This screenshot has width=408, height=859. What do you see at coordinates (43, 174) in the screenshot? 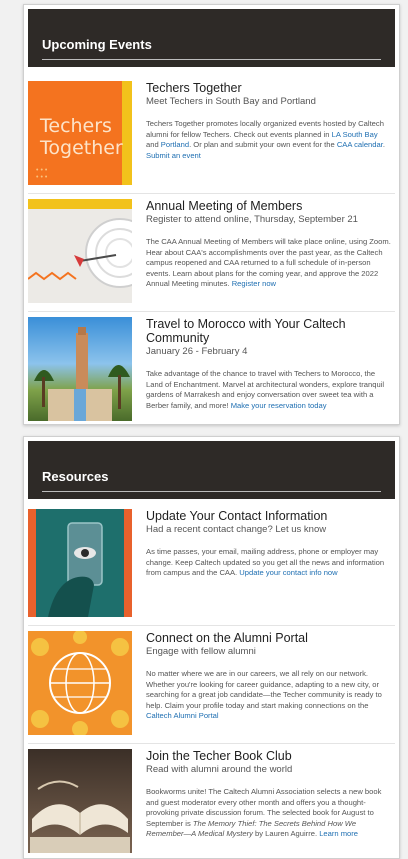
I see `image-dots: ••• •••` at bounding box center [43, 174].